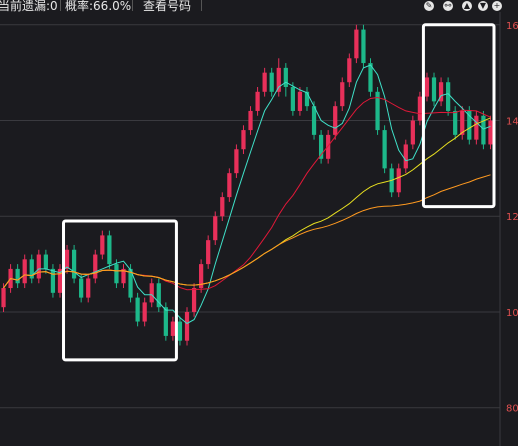 This screenshot has height=446, width=518. What do you see at coordinates (512, 313) in the screenshot?
I see `y-tick-label: 10` at bounding box center [512, 313].